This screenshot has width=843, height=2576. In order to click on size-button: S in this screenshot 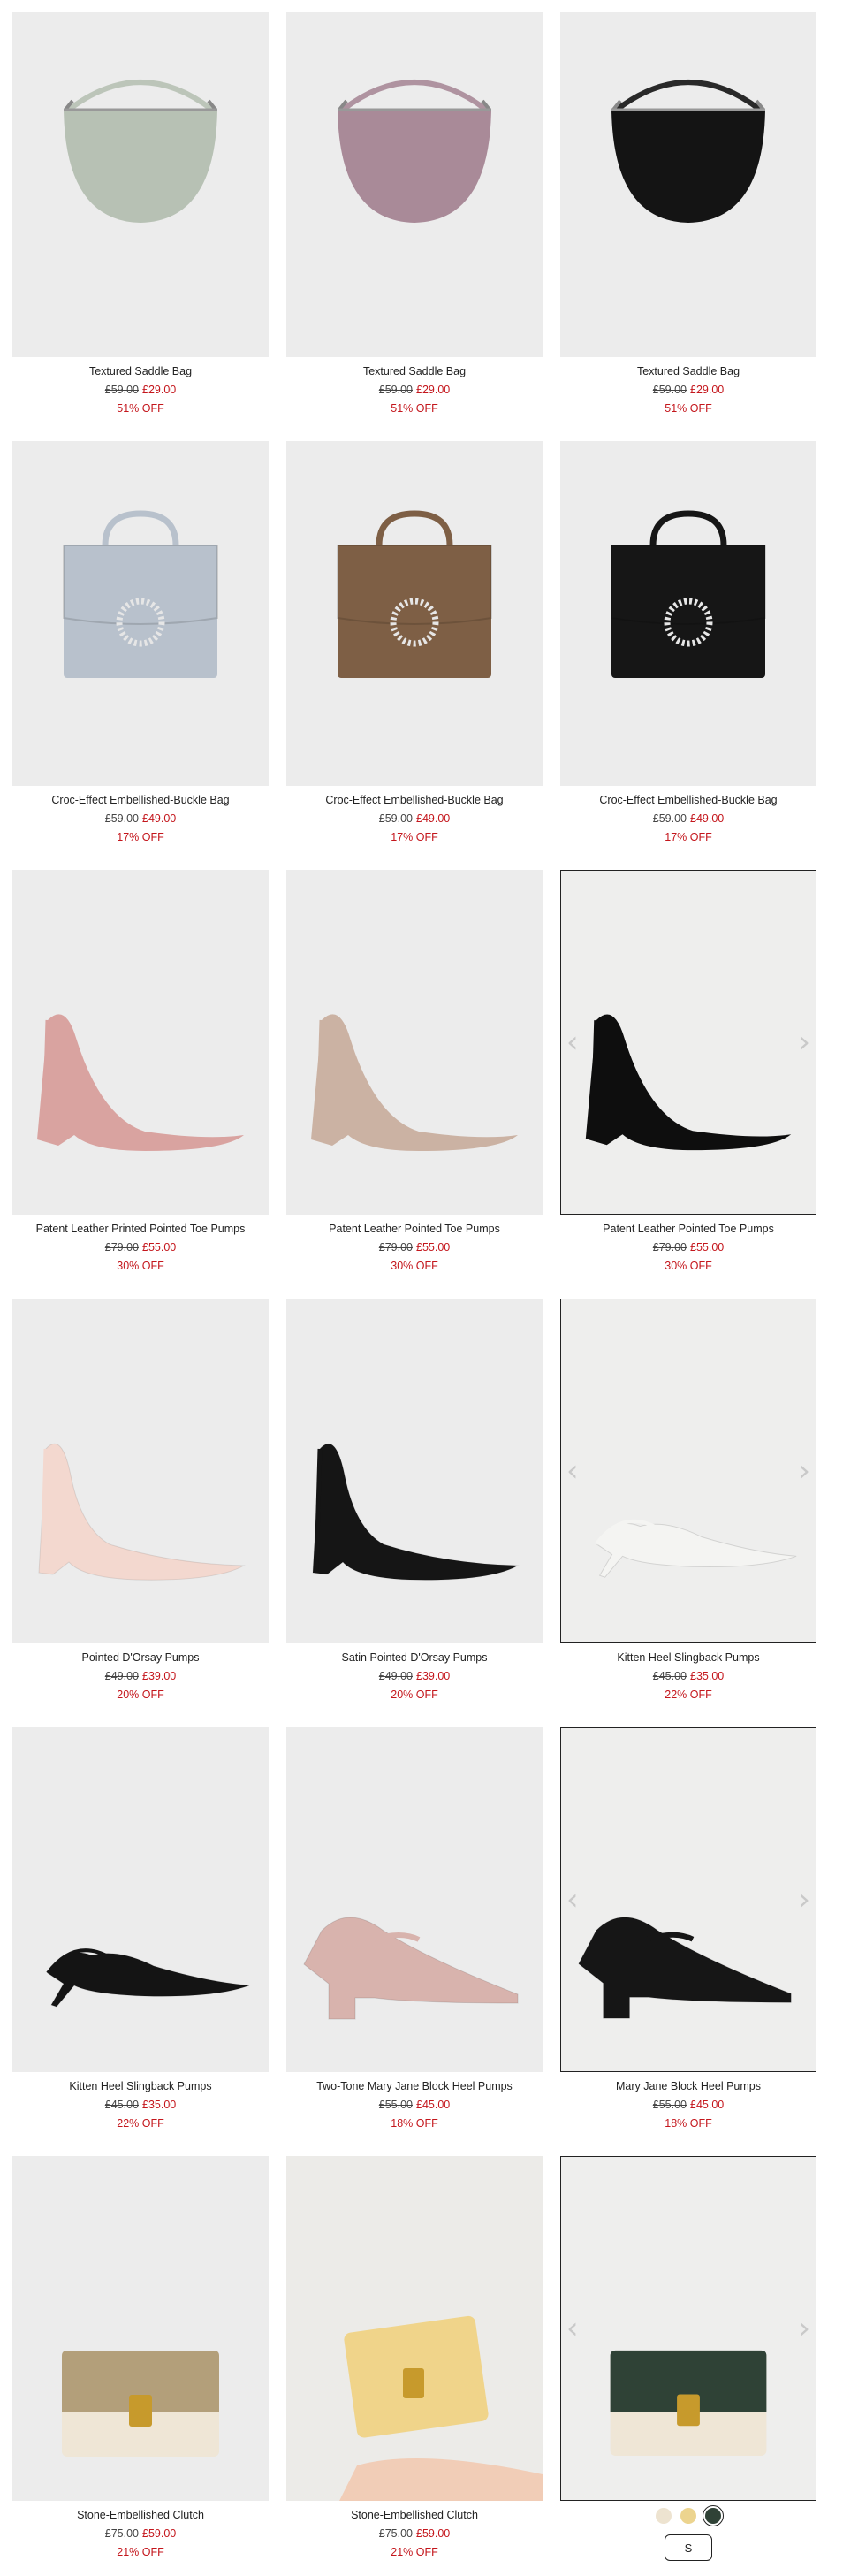, I will do `click(688, 2547)`.